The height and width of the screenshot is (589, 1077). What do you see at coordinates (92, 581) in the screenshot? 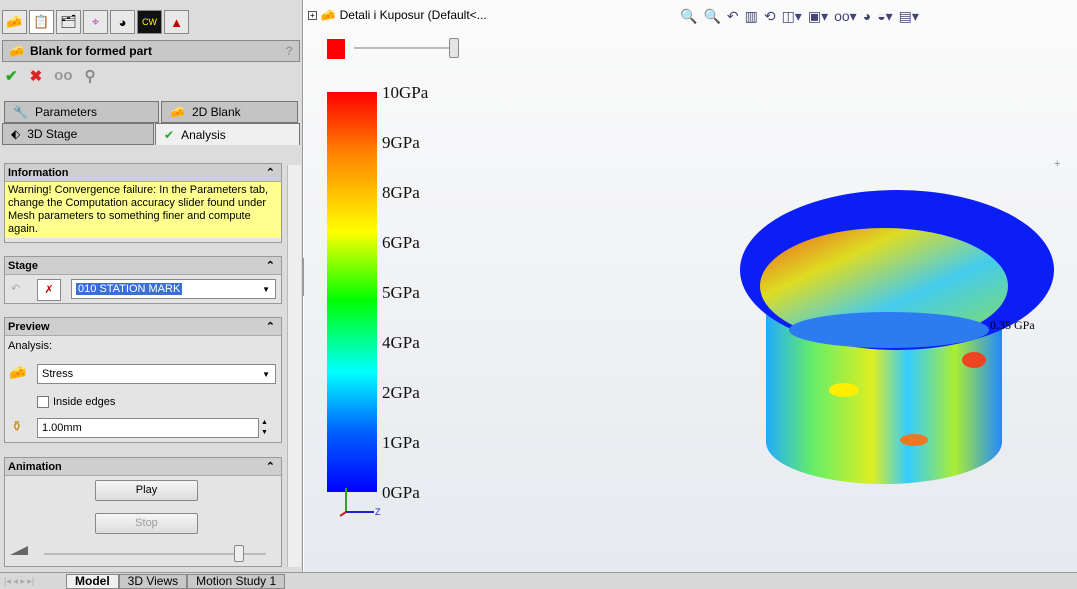
I see `tab-model: Model` at bounding box center [92, 581].